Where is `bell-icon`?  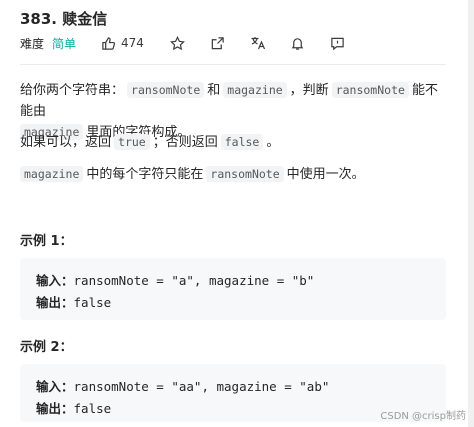
bell-icon is located at coordinates (298, 43).